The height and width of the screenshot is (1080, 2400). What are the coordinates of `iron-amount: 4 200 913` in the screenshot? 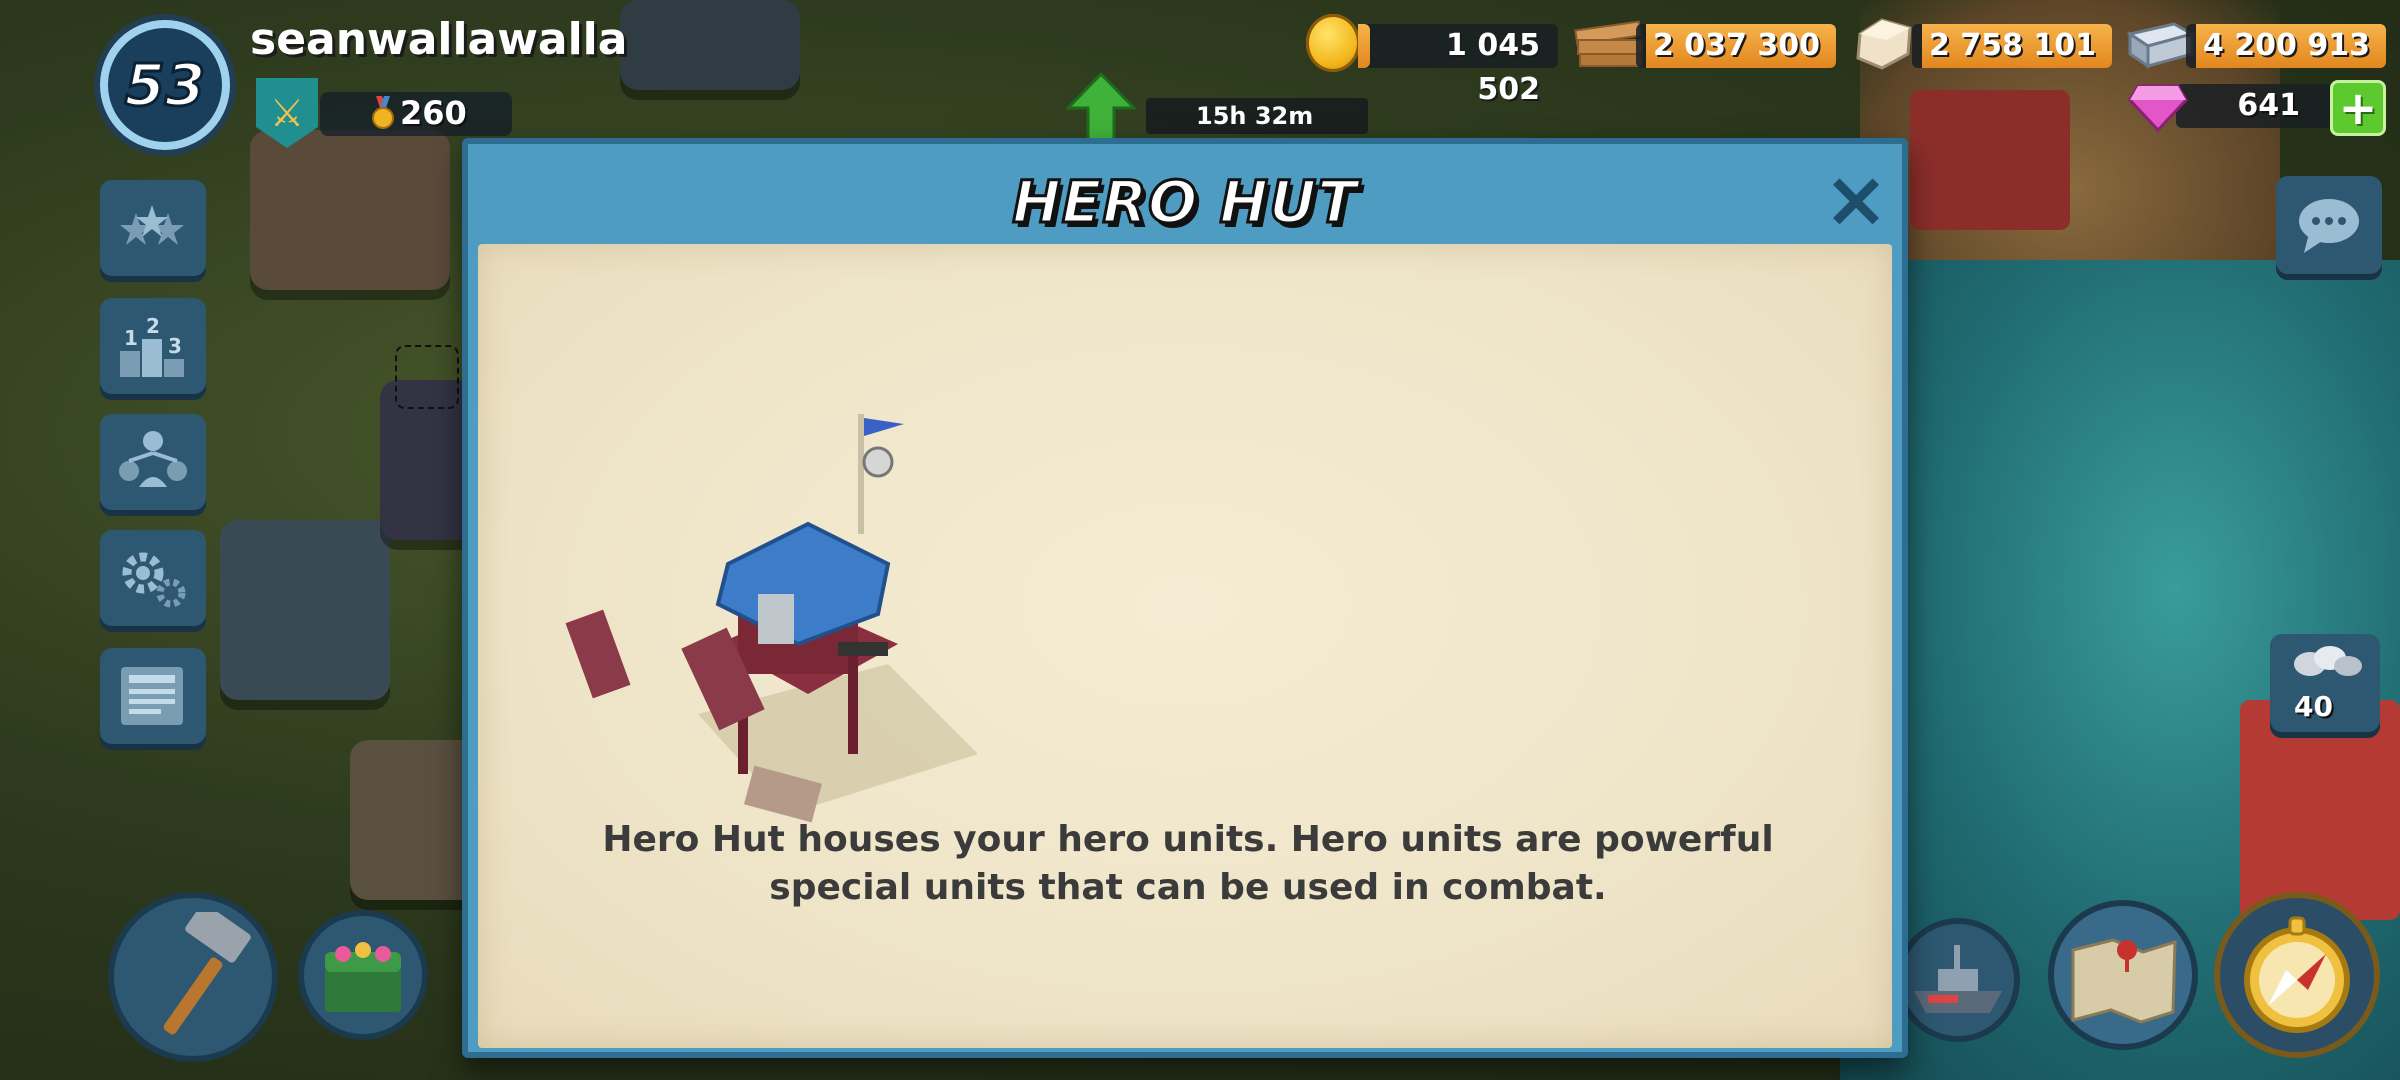 It's located at (2286, 45).